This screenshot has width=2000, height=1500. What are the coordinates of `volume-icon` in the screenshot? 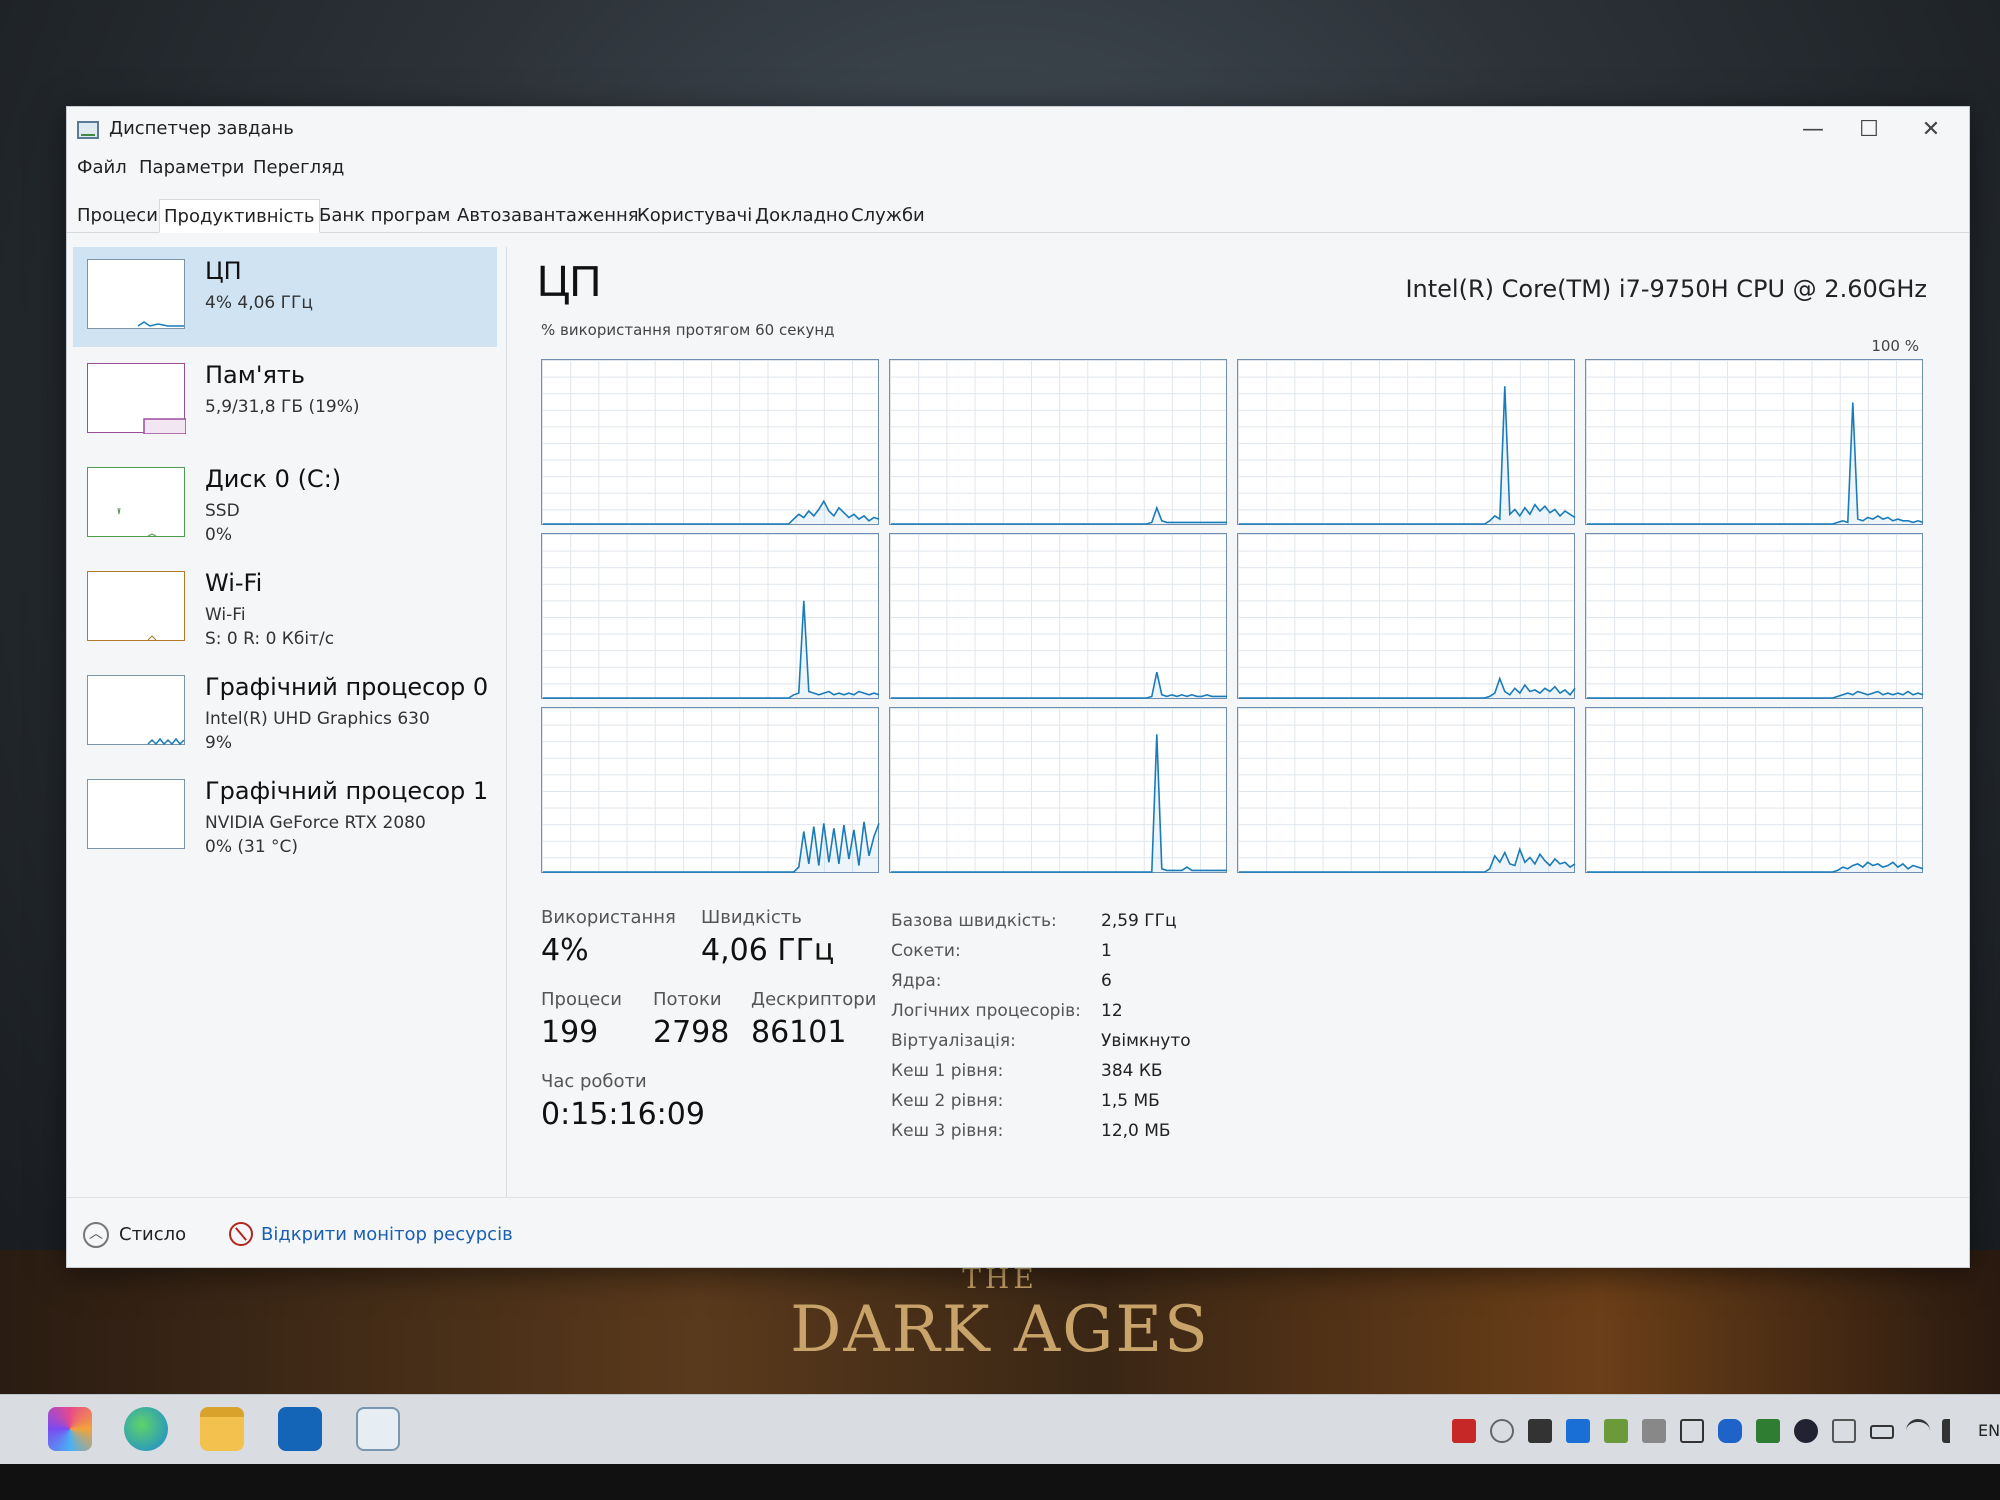 It's located at (1954, 1431).